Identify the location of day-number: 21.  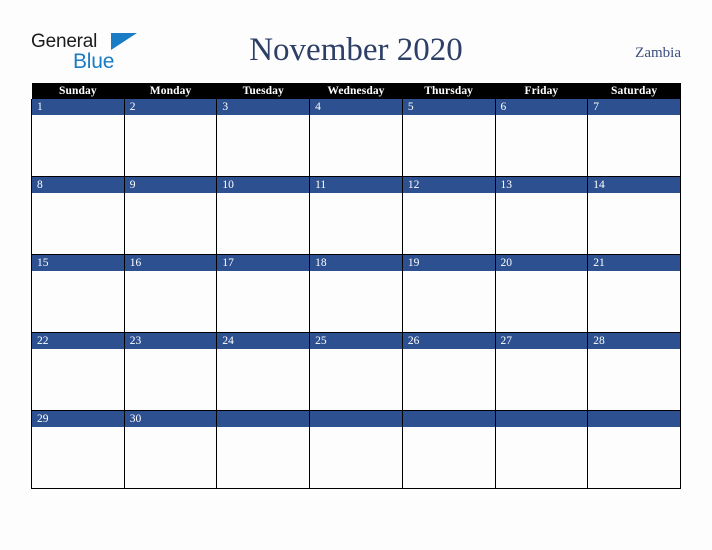
(634, 263).